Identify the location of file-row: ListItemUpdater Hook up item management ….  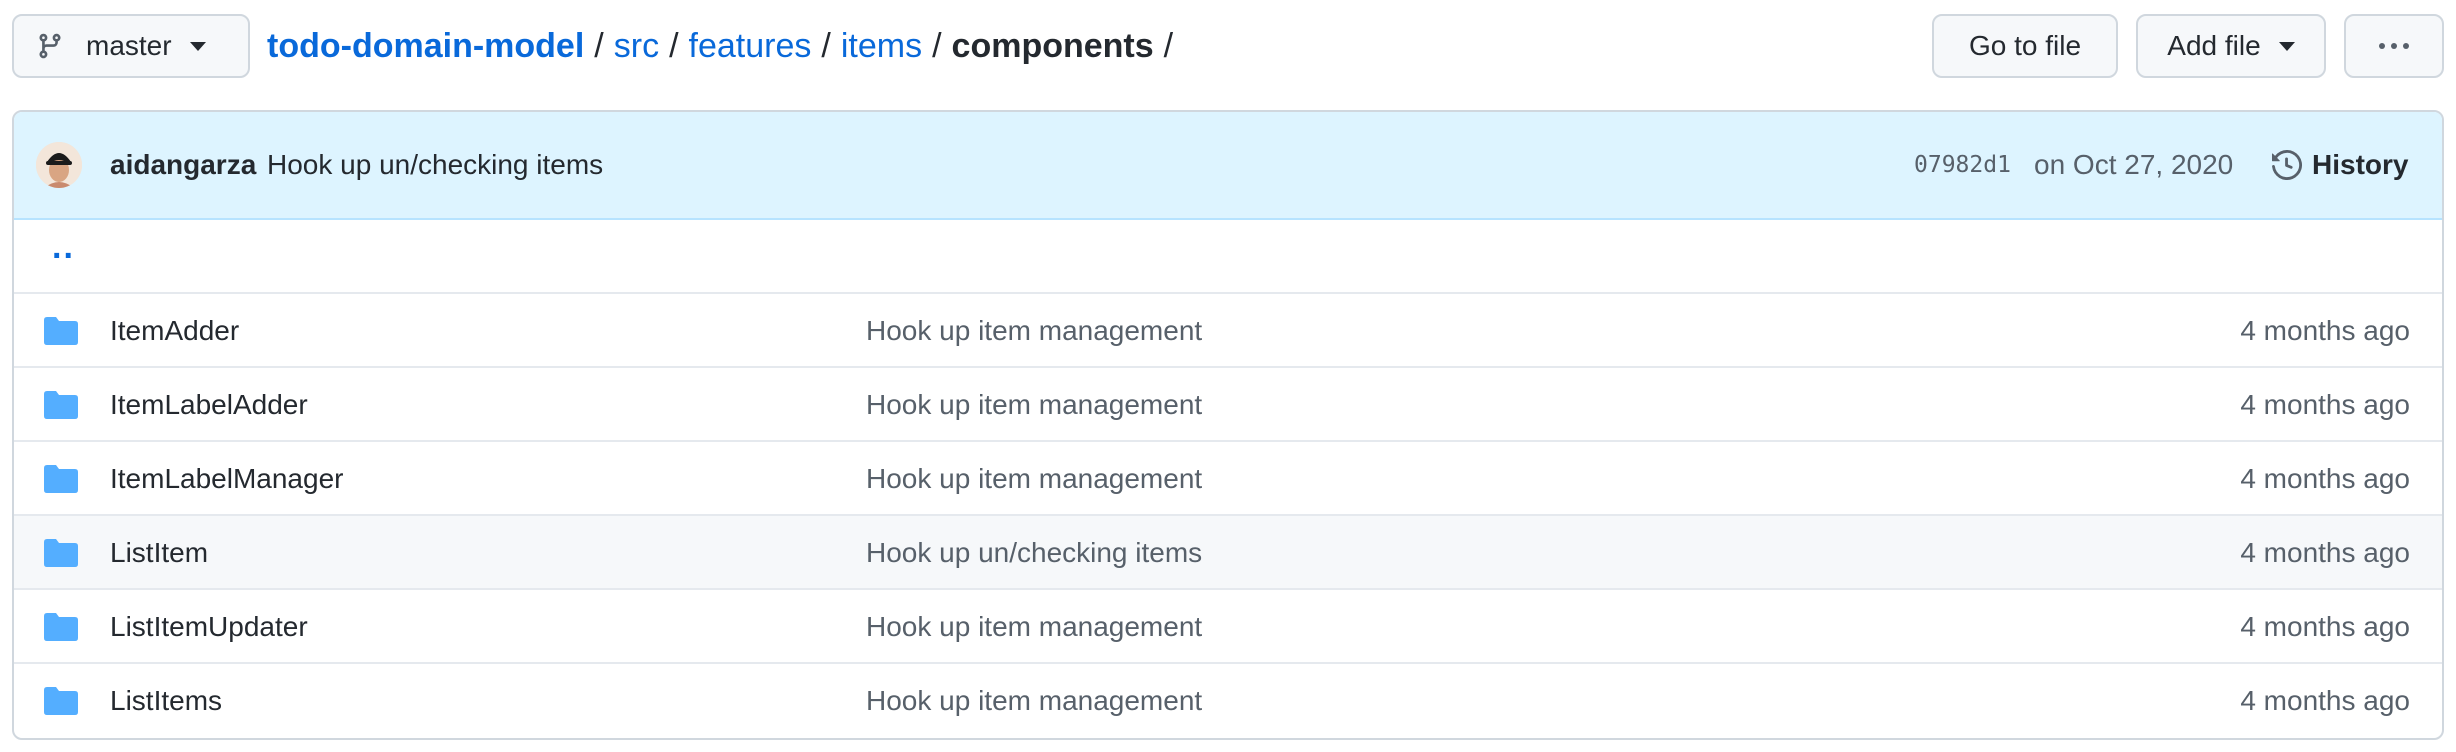
(1228, 627).